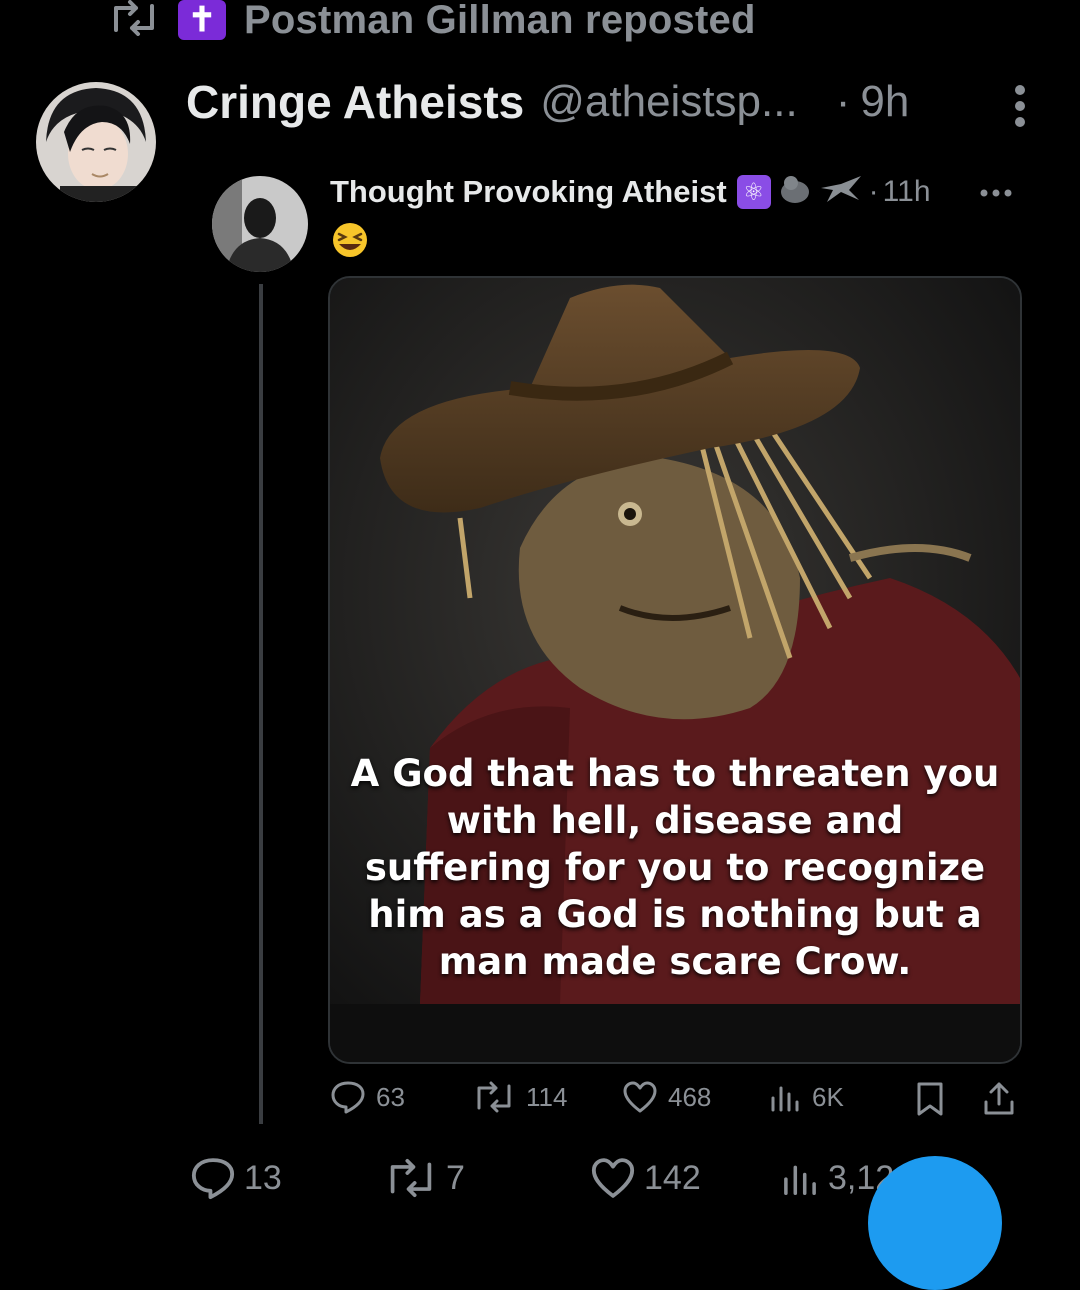  I want to click on quoted-header: Thought Provoking Atheist ⚛ · 11h, so click(630, 192).